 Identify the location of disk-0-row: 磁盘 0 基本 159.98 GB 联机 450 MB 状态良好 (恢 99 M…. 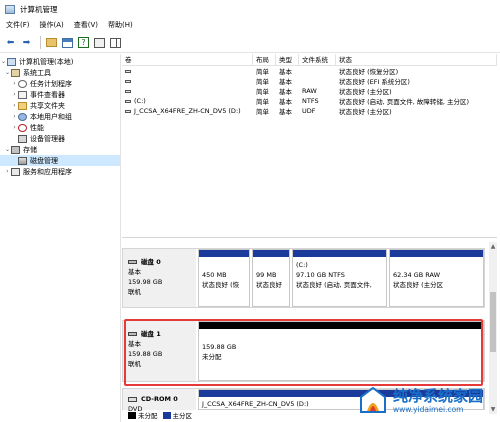
(303, 278).